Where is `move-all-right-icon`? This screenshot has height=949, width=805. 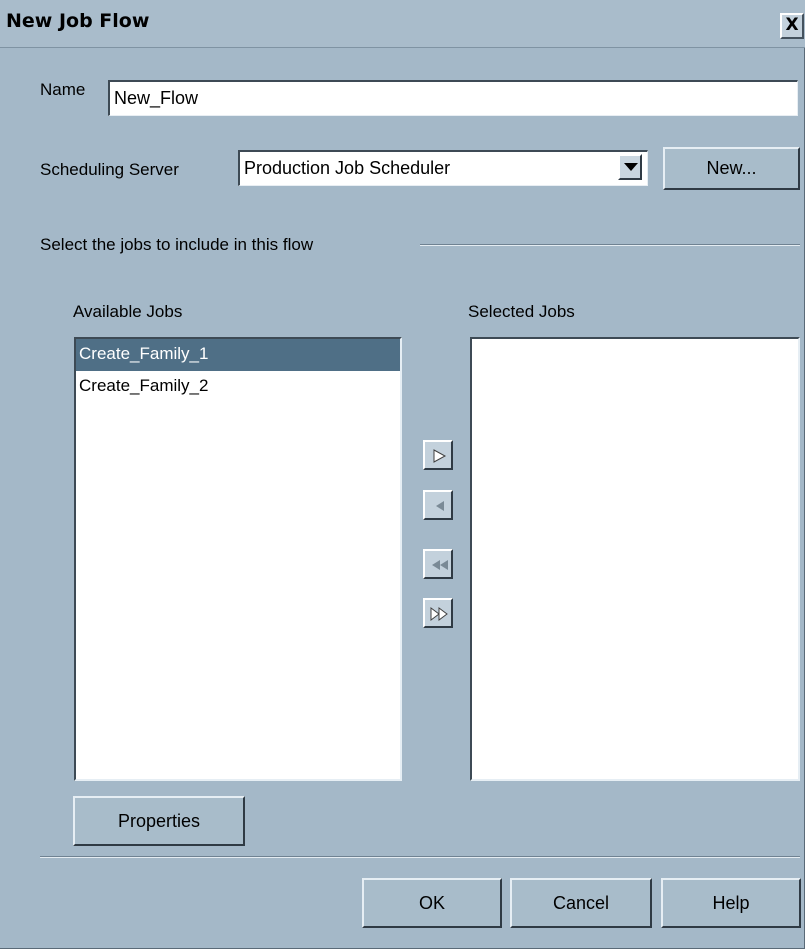
move-all-right-icon is located at coordinates (439, 614).